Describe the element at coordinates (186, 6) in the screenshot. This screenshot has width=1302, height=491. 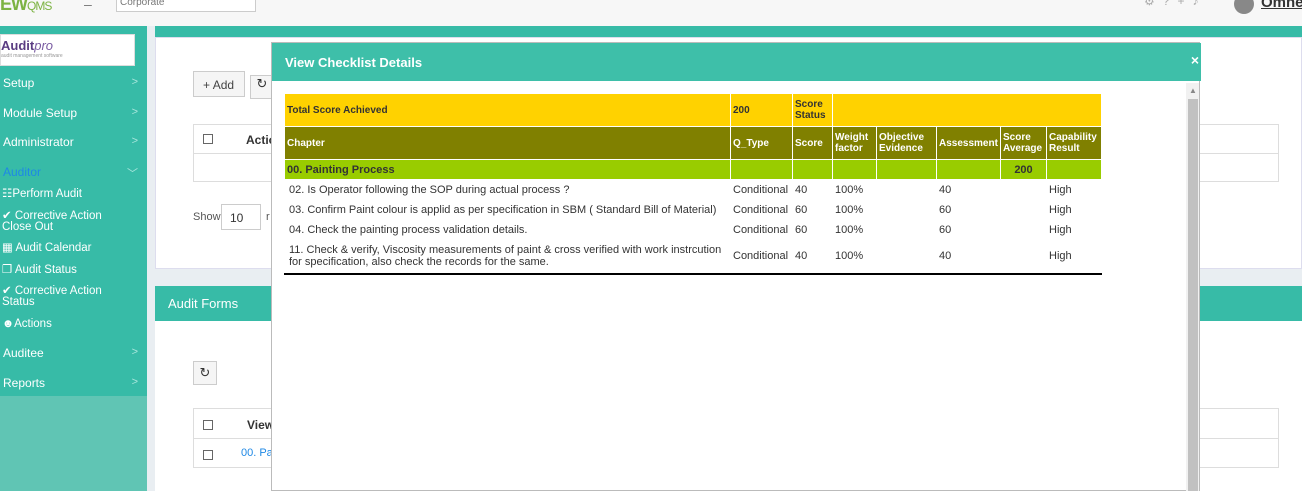
I see `plant-select: Corporate ﹀` at that location.